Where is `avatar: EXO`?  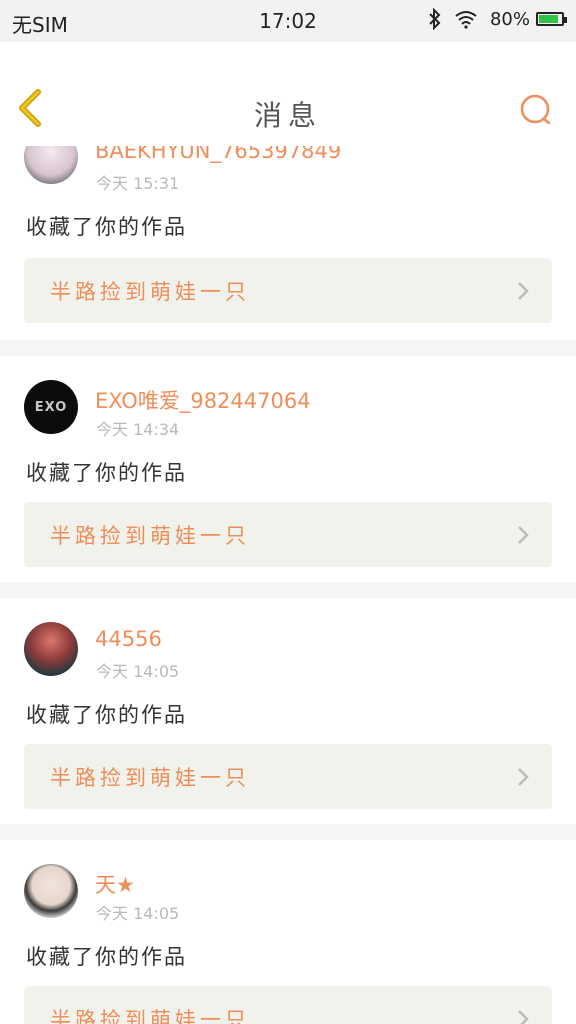 avatar: EXO is located at coordinates (51, 407).